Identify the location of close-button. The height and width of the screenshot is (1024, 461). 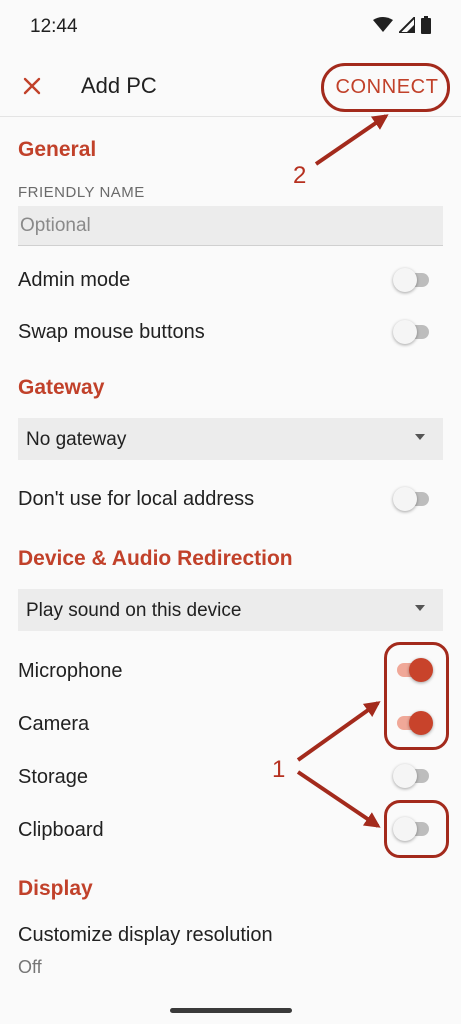
(32, 86).